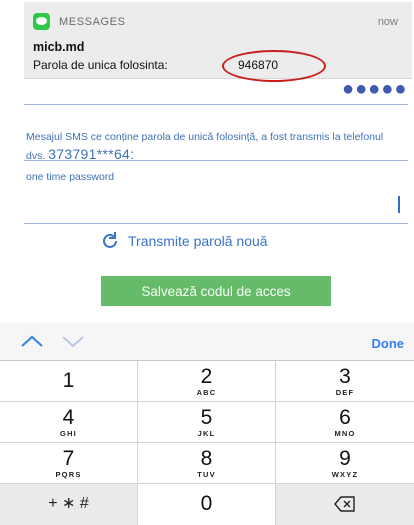  What do you see at coordinates (206, 458) in the screenshot?
I see `key-digit: 8` at bounding box center [206, 458].